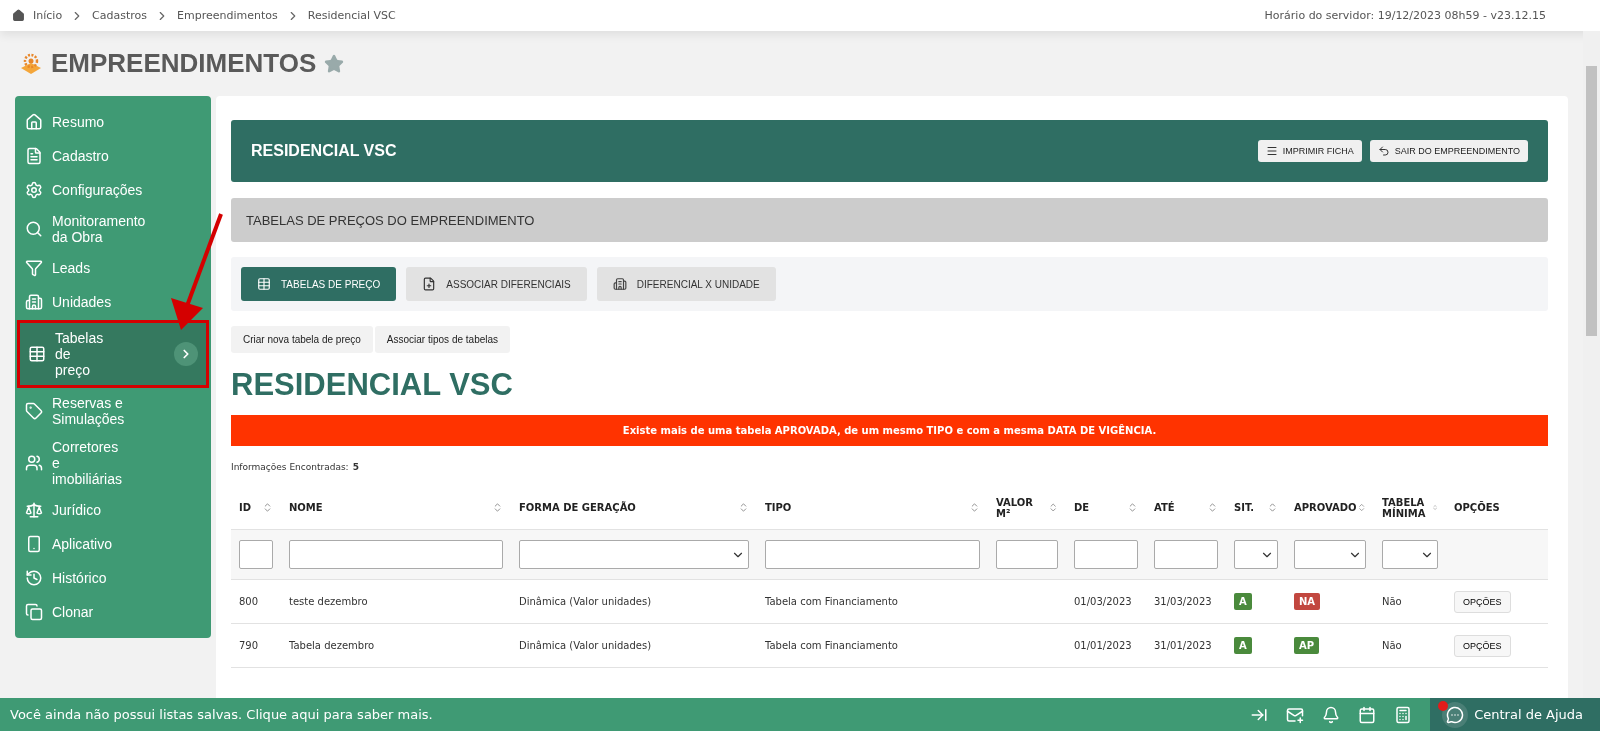 Image resolution: width=1600 pixels, height=731 pixels. What do you see at coordinates (34, 510) in the screenshot?
I see `scale-icon` at bounding box center [34, 510].